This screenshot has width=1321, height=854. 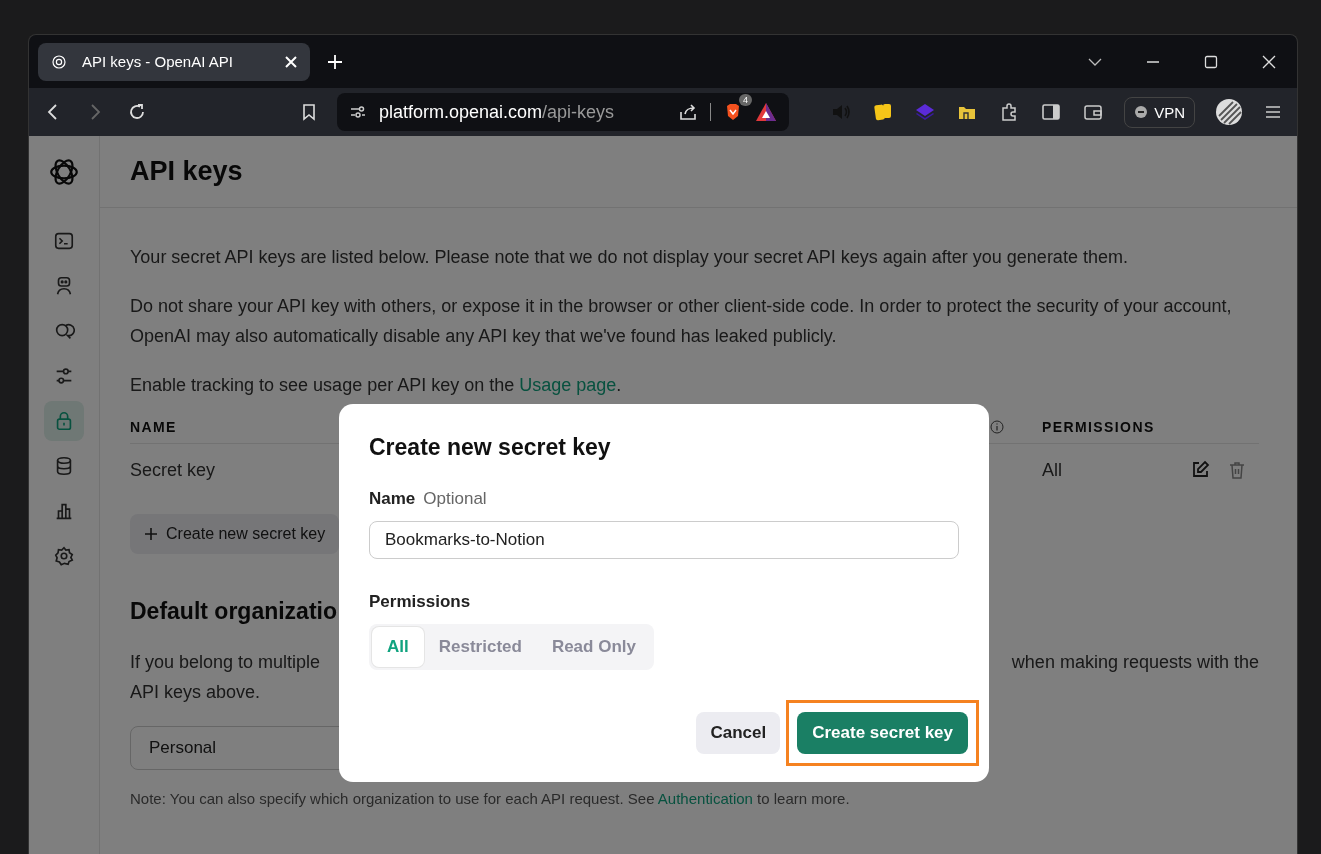 I want to click on key-name-cell-text: Secret key, so click(x=173, y=470).